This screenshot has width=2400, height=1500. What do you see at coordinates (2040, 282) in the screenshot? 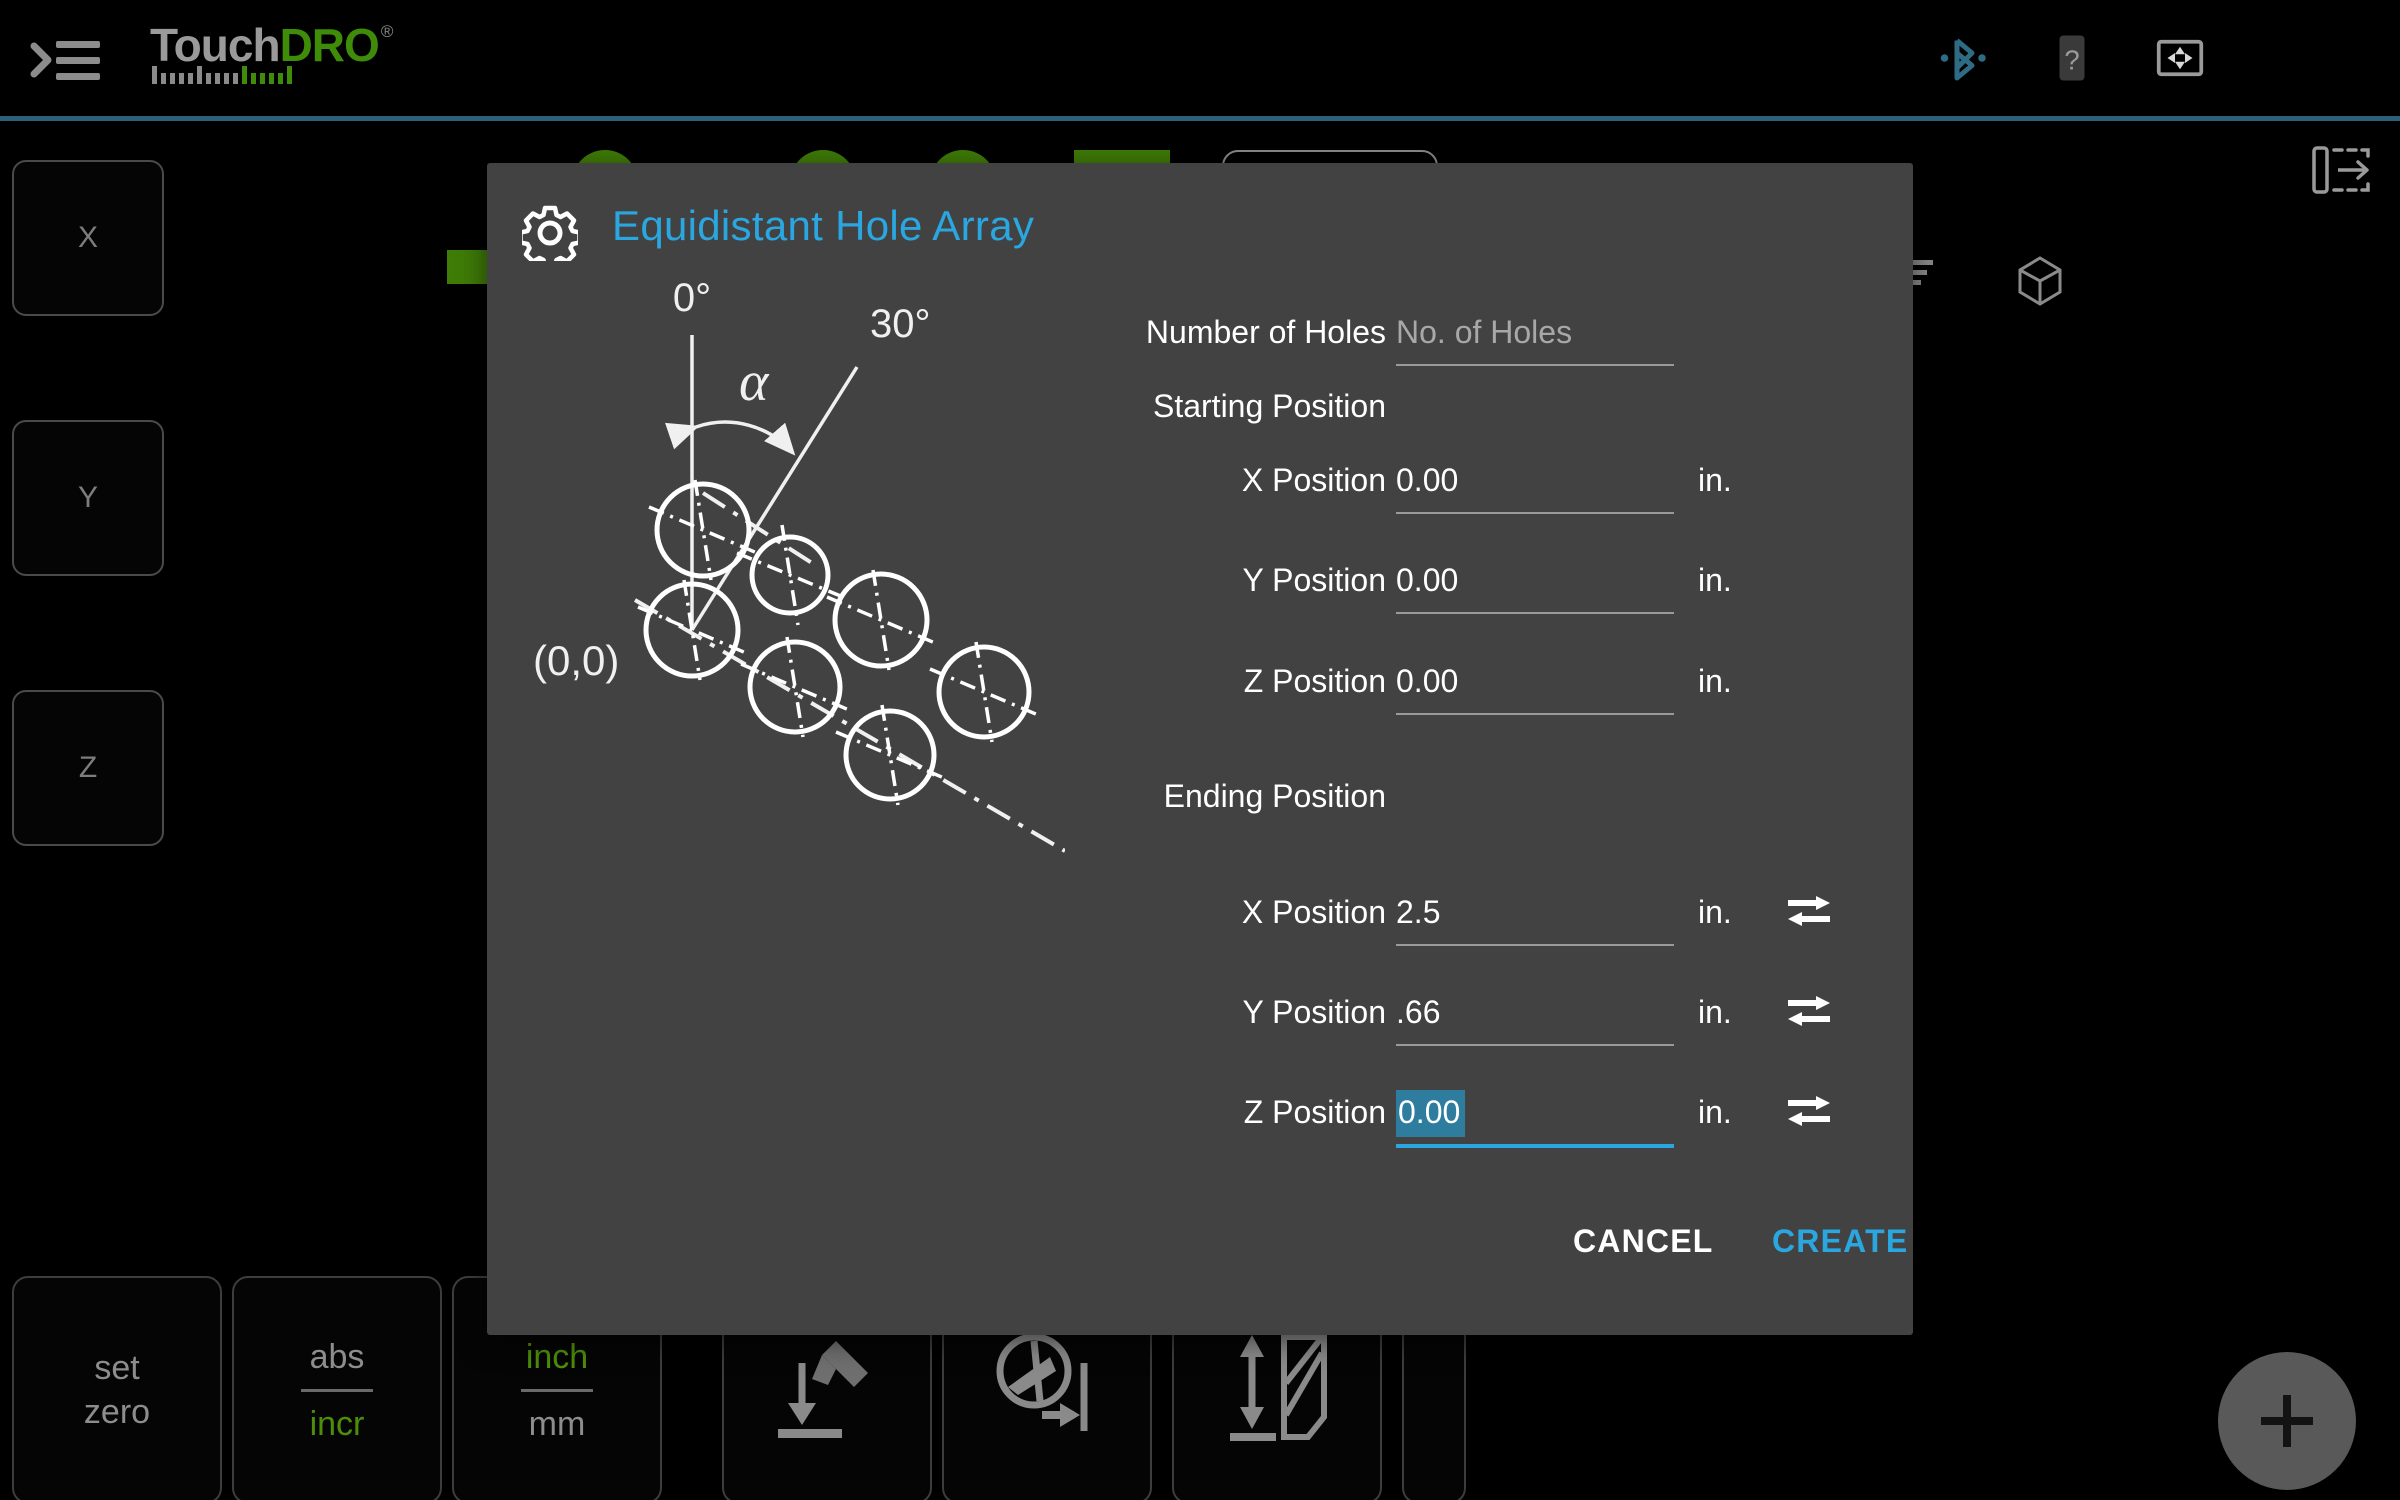
I see `cube-3d-icon` at bounding box center [2040, 282].